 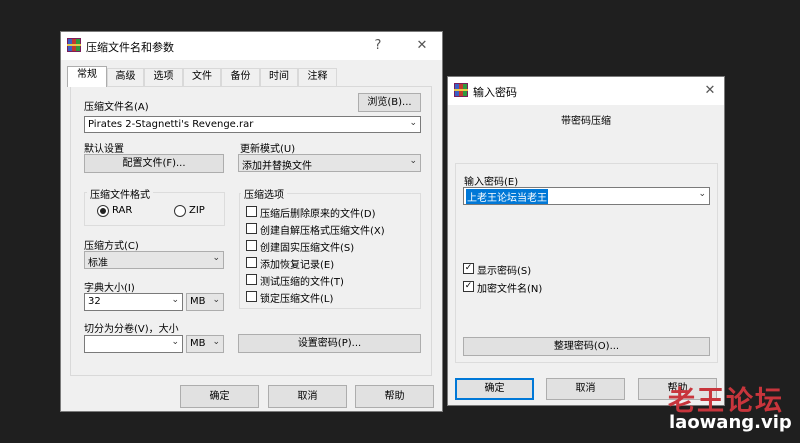 I want to click on show-password-checkbox: ✓, so click(x=468, y=268).